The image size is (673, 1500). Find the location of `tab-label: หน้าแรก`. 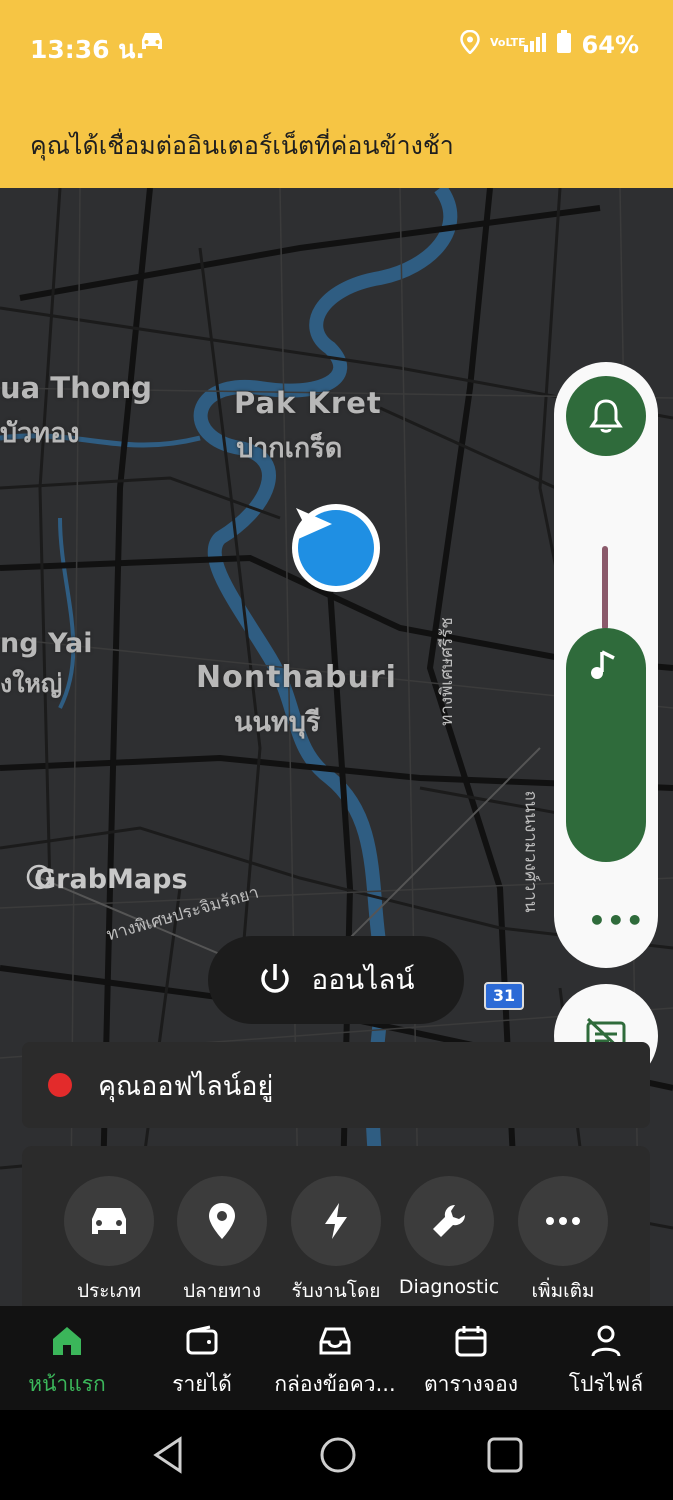

tab-label: หน้าแรก is located at coordinates (67, 1384).